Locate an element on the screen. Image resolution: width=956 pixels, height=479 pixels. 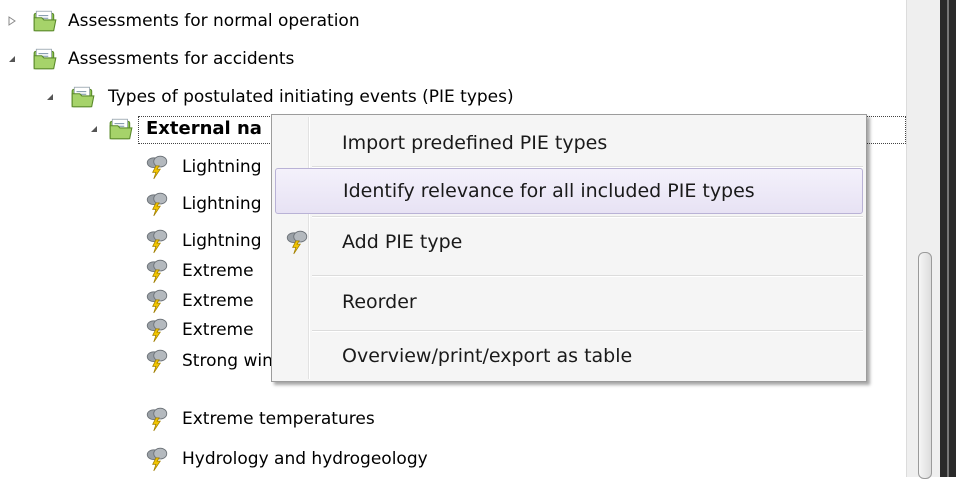
menu-item-label: Reorder is located at coordinates (379, 302).